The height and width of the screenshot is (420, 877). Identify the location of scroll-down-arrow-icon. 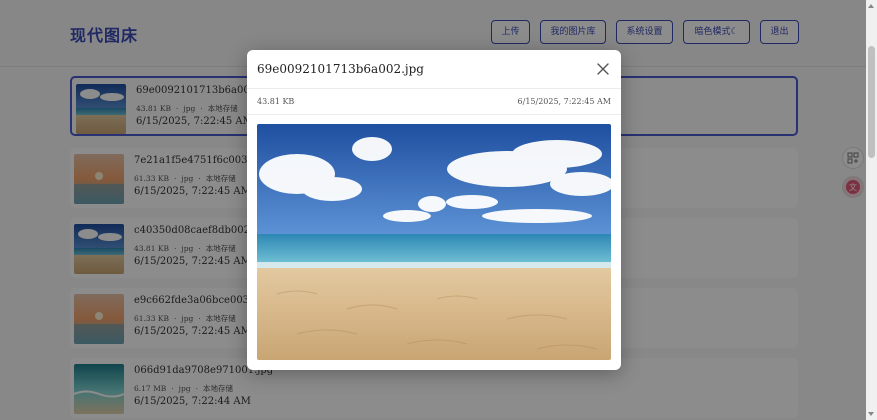
(871, 414).